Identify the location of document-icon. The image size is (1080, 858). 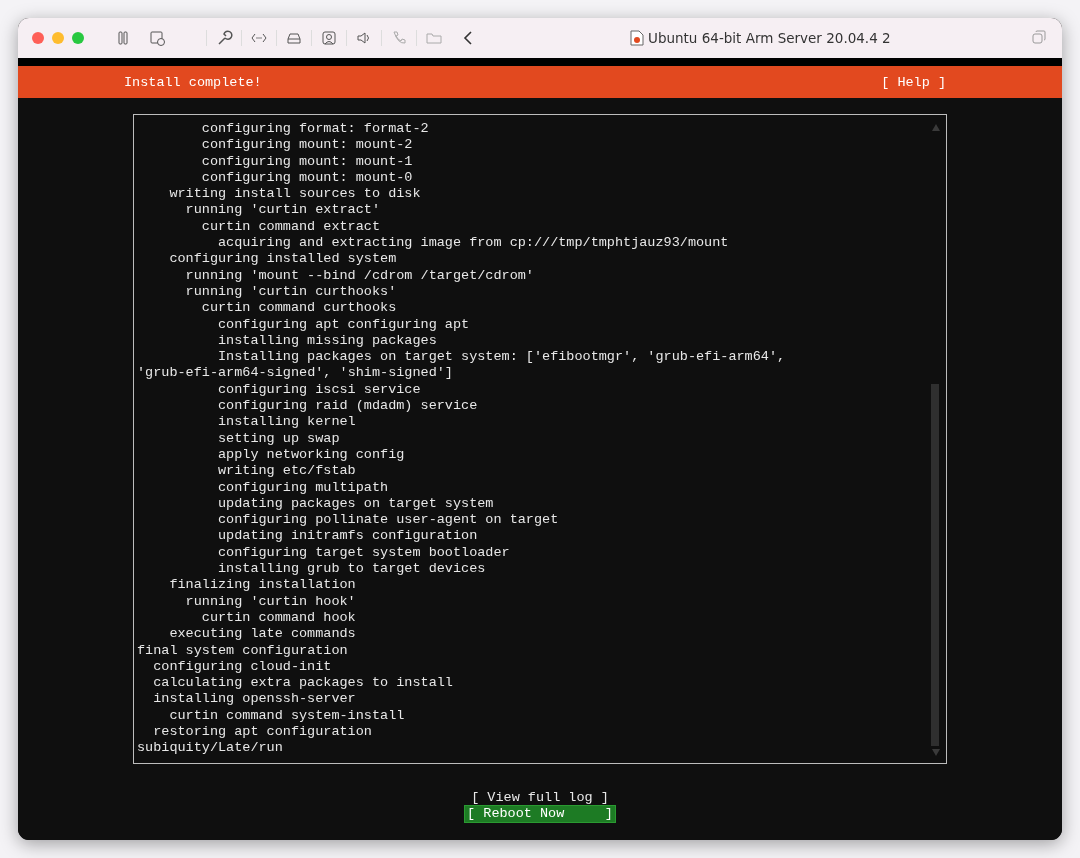
(637, 38).